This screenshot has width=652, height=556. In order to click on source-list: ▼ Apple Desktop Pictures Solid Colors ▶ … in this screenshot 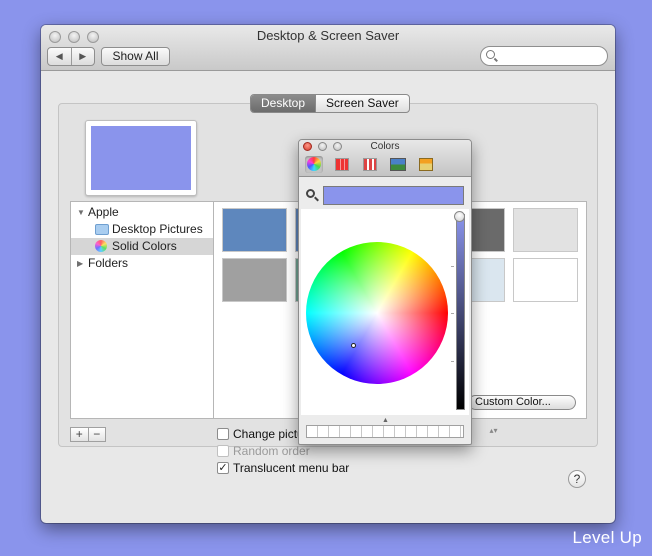, I will do `click(141, 310)`.